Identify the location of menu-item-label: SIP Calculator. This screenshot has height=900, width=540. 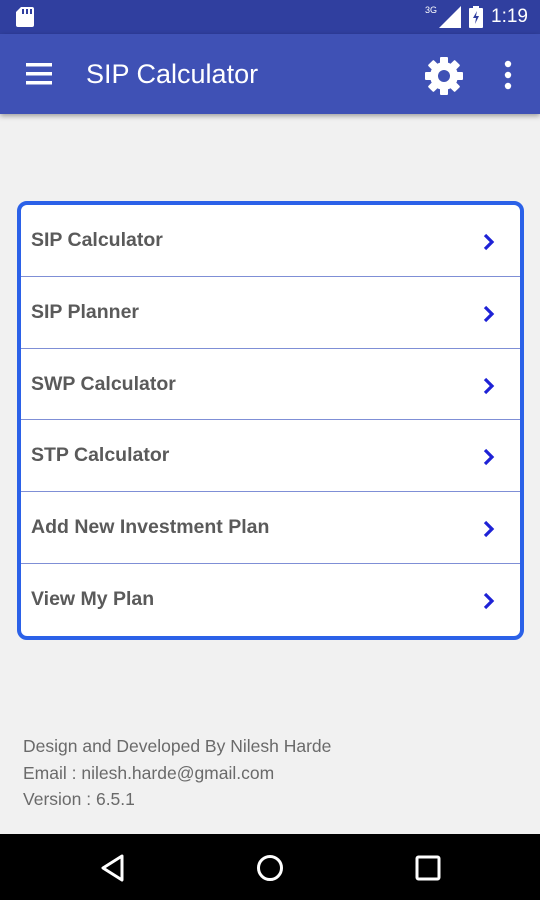
(97, 240).